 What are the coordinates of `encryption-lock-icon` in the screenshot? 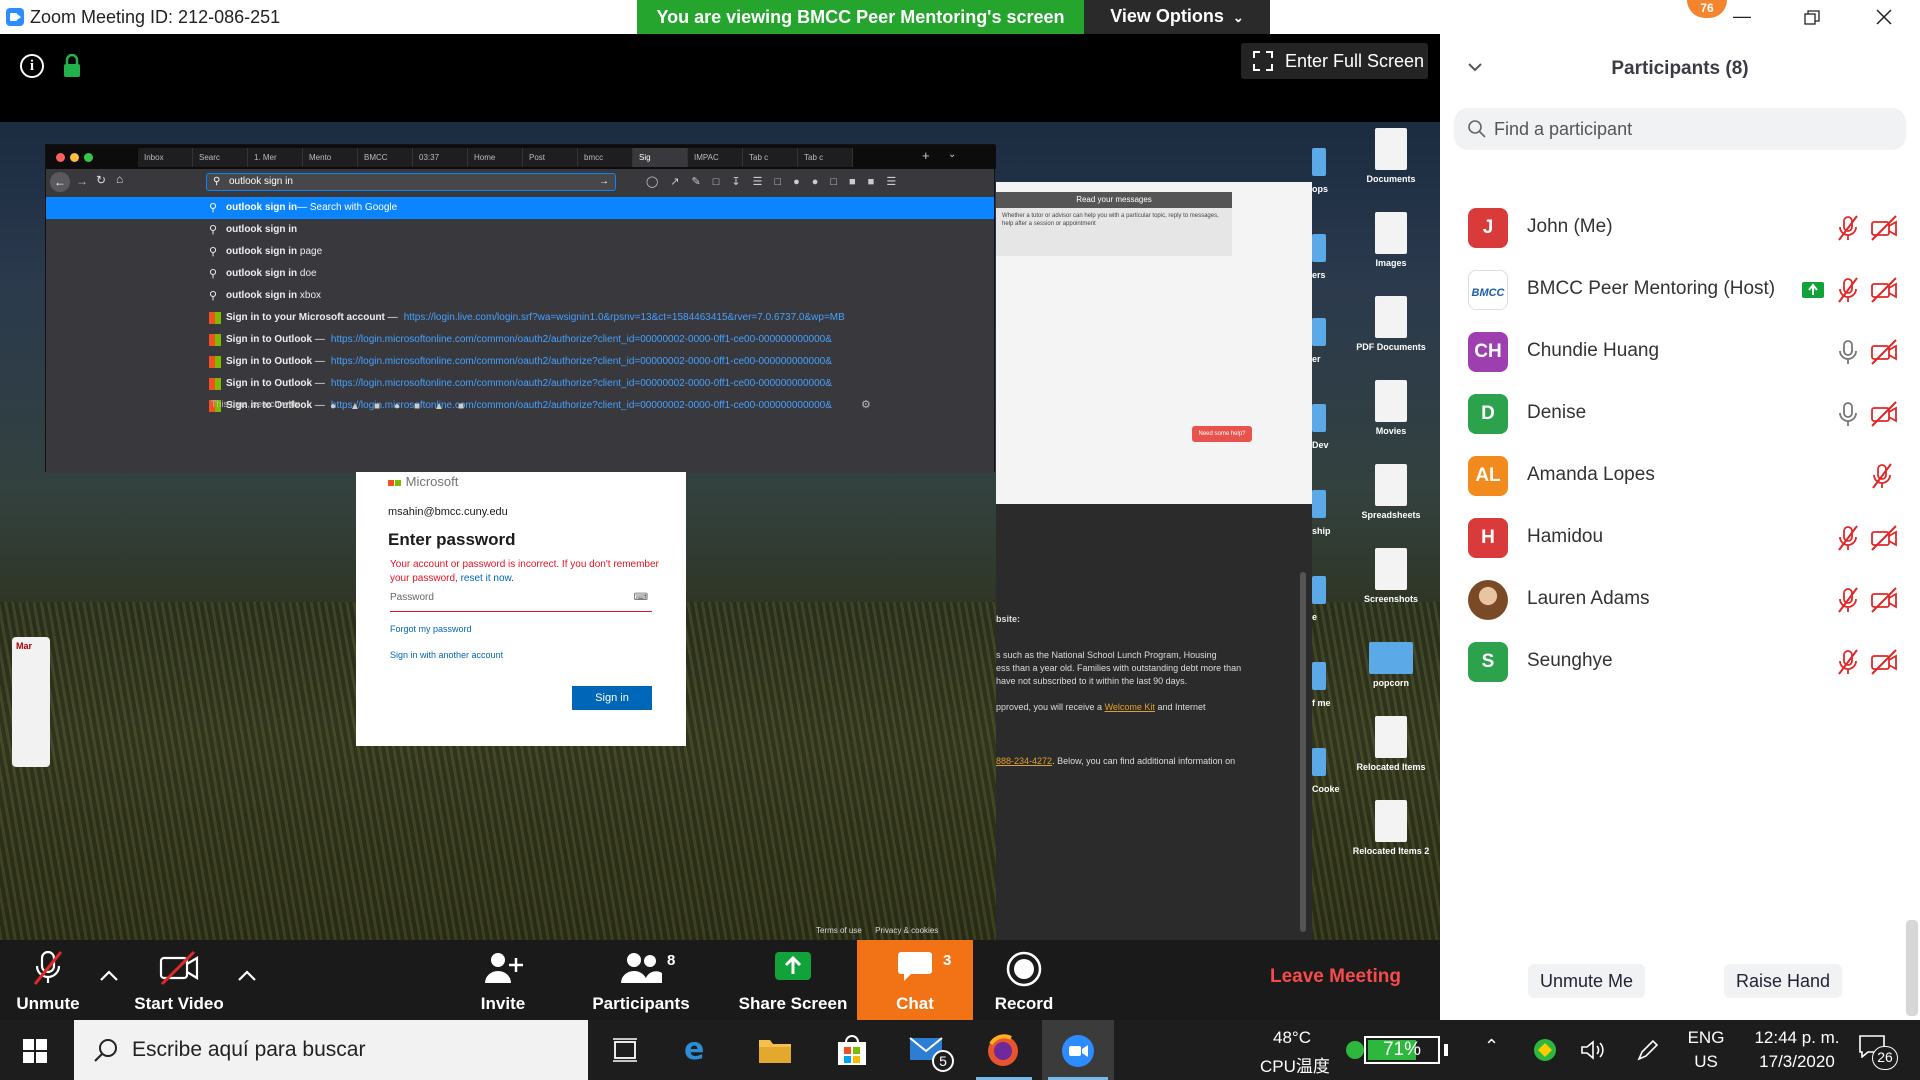 It's located at (72, 66).